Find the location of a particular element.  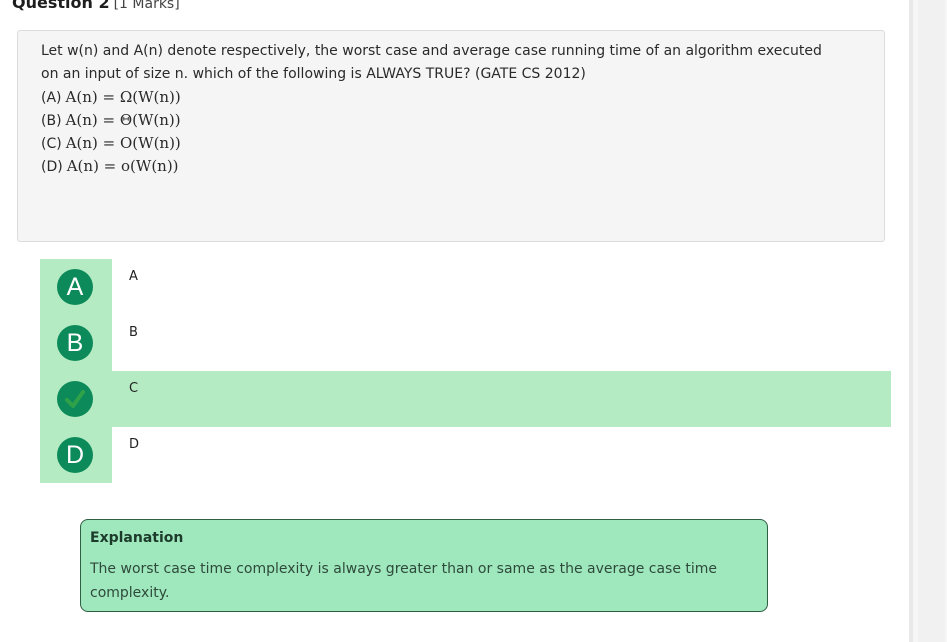

statement-label: (A) is located at coordinates (51, 98).